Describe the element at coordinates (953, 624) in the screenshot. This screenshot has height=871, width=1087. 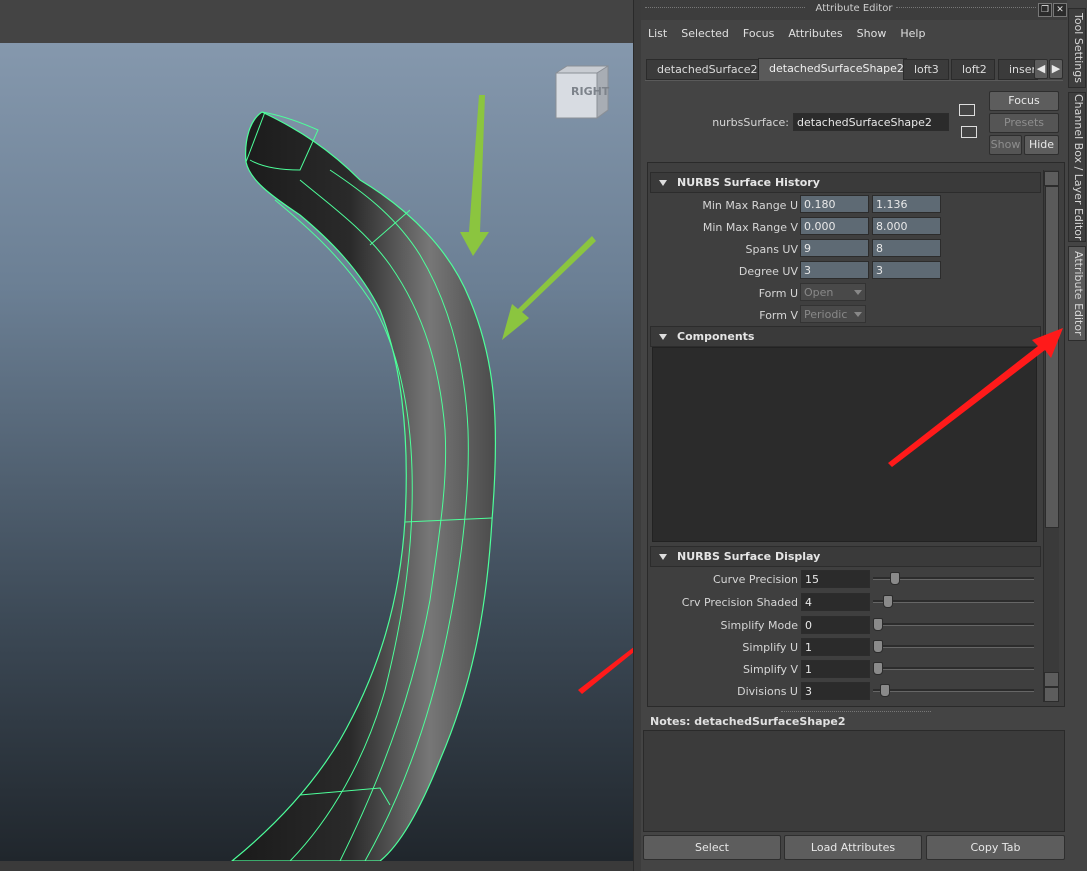
I see `simplify-mode-slider` at that location.